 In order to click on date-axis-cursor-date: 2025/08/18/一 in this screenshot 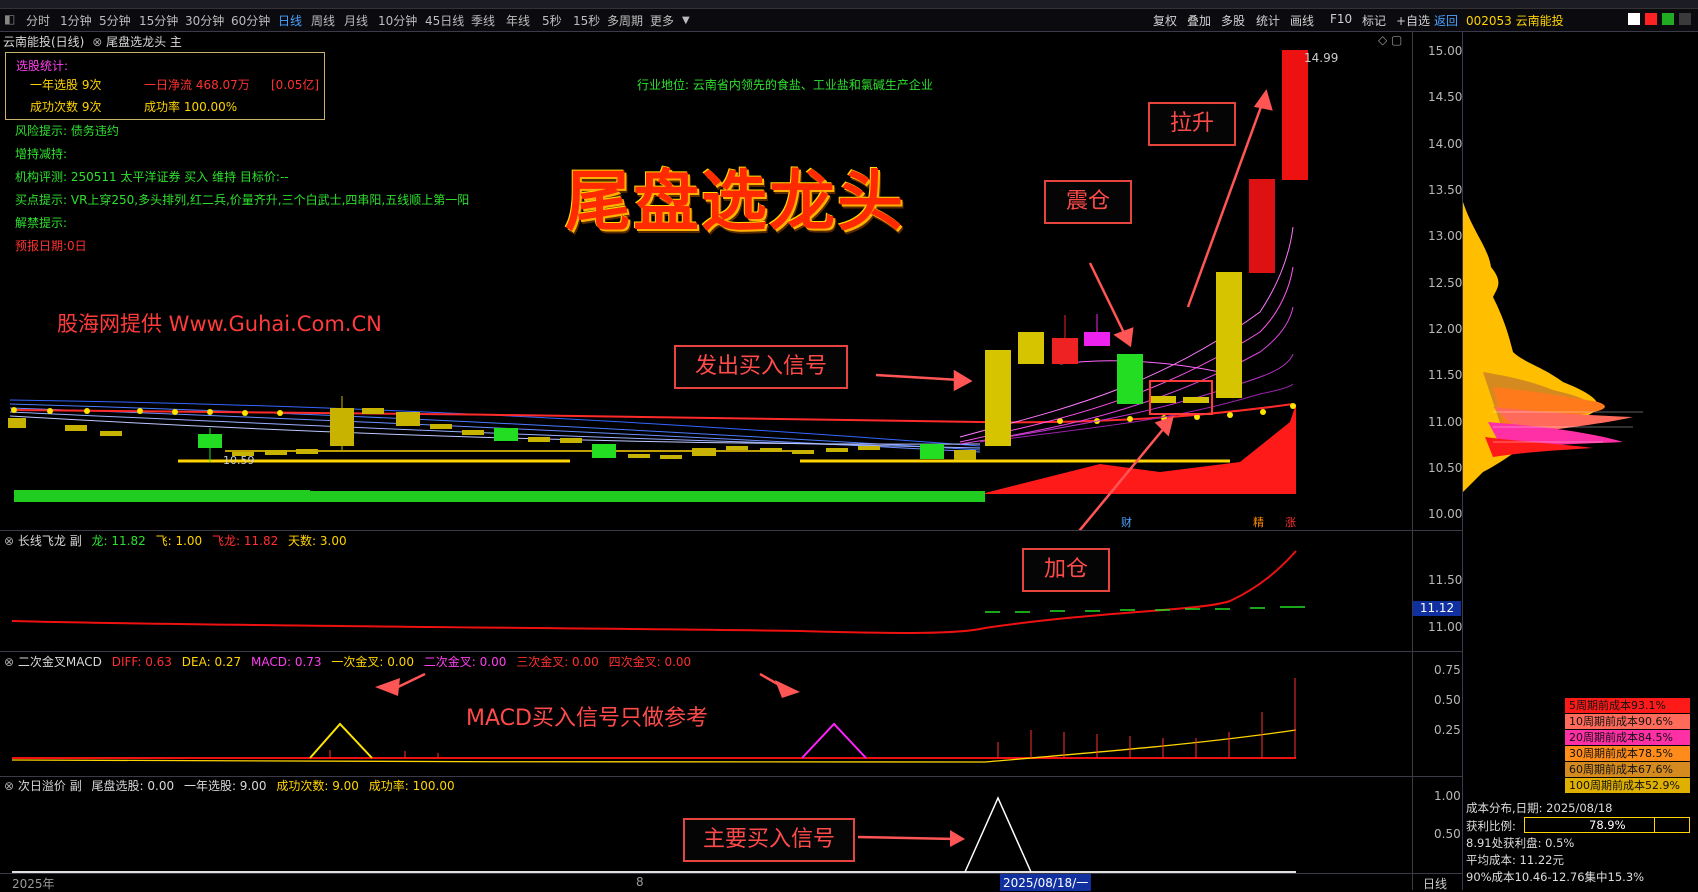, I will do `click(1046, 882)`.